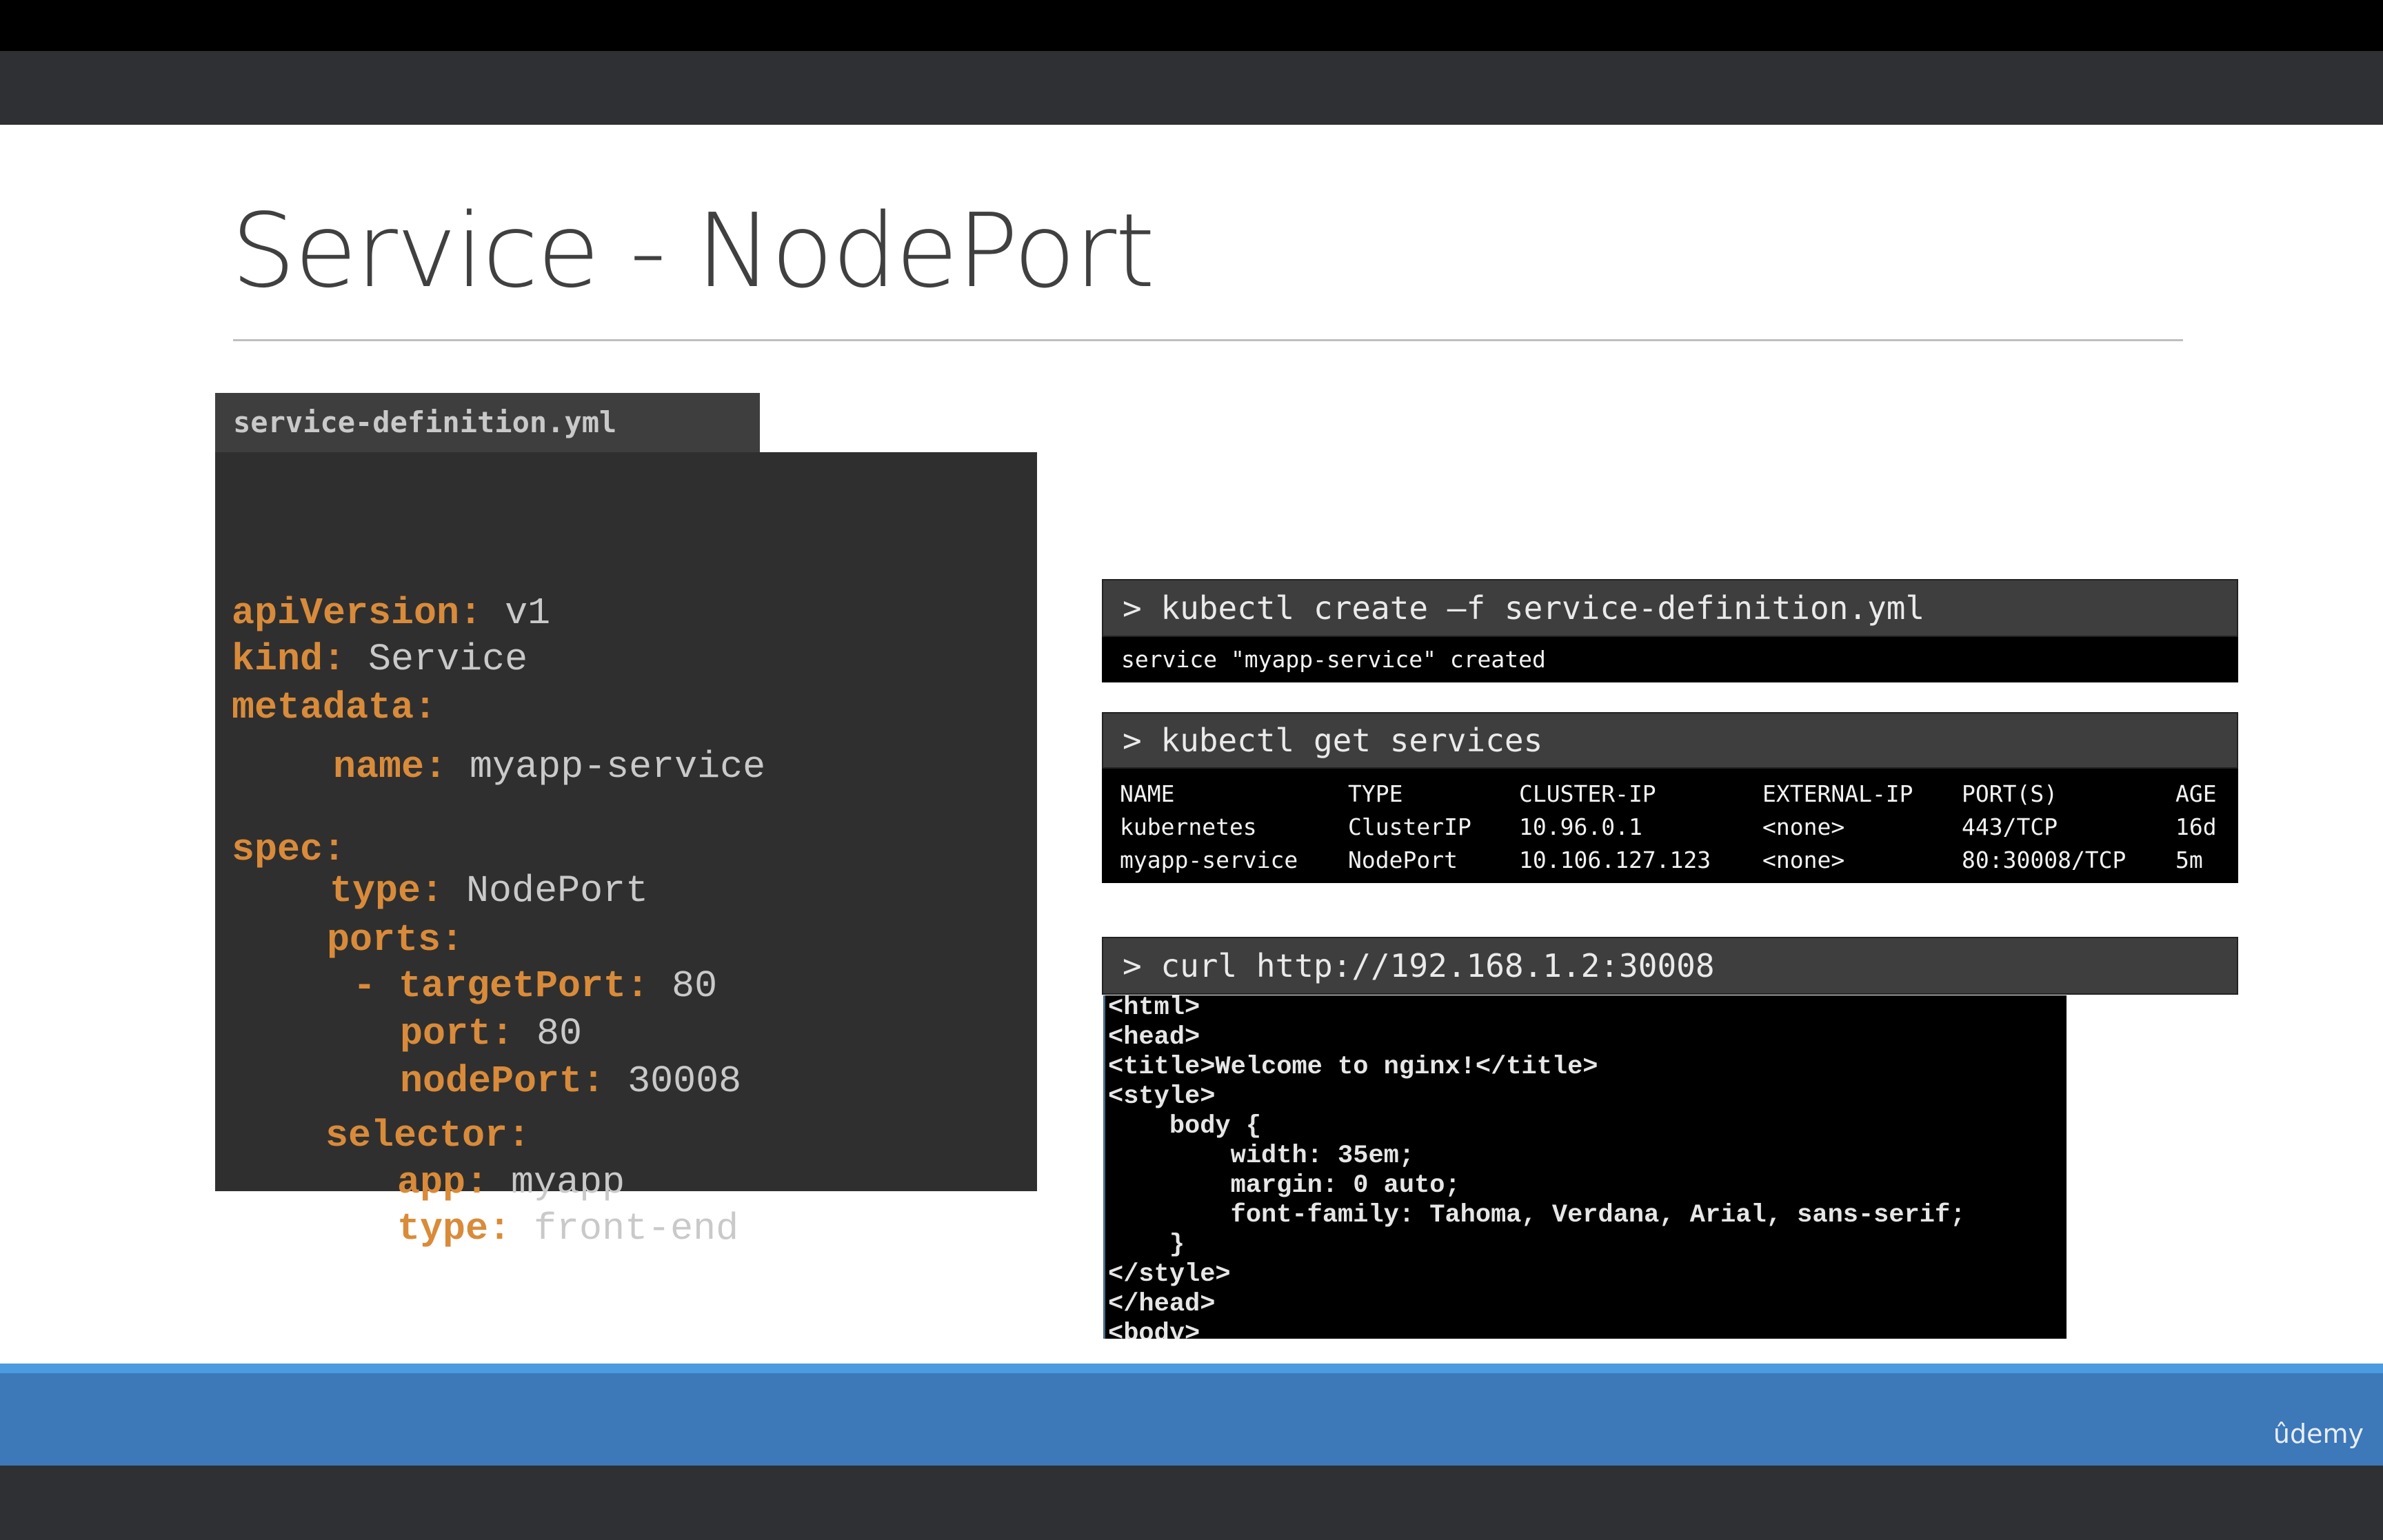  Describe the element at coordinates (457, 1033) in the screenshot. I see `yaml-key: port:` at that location.